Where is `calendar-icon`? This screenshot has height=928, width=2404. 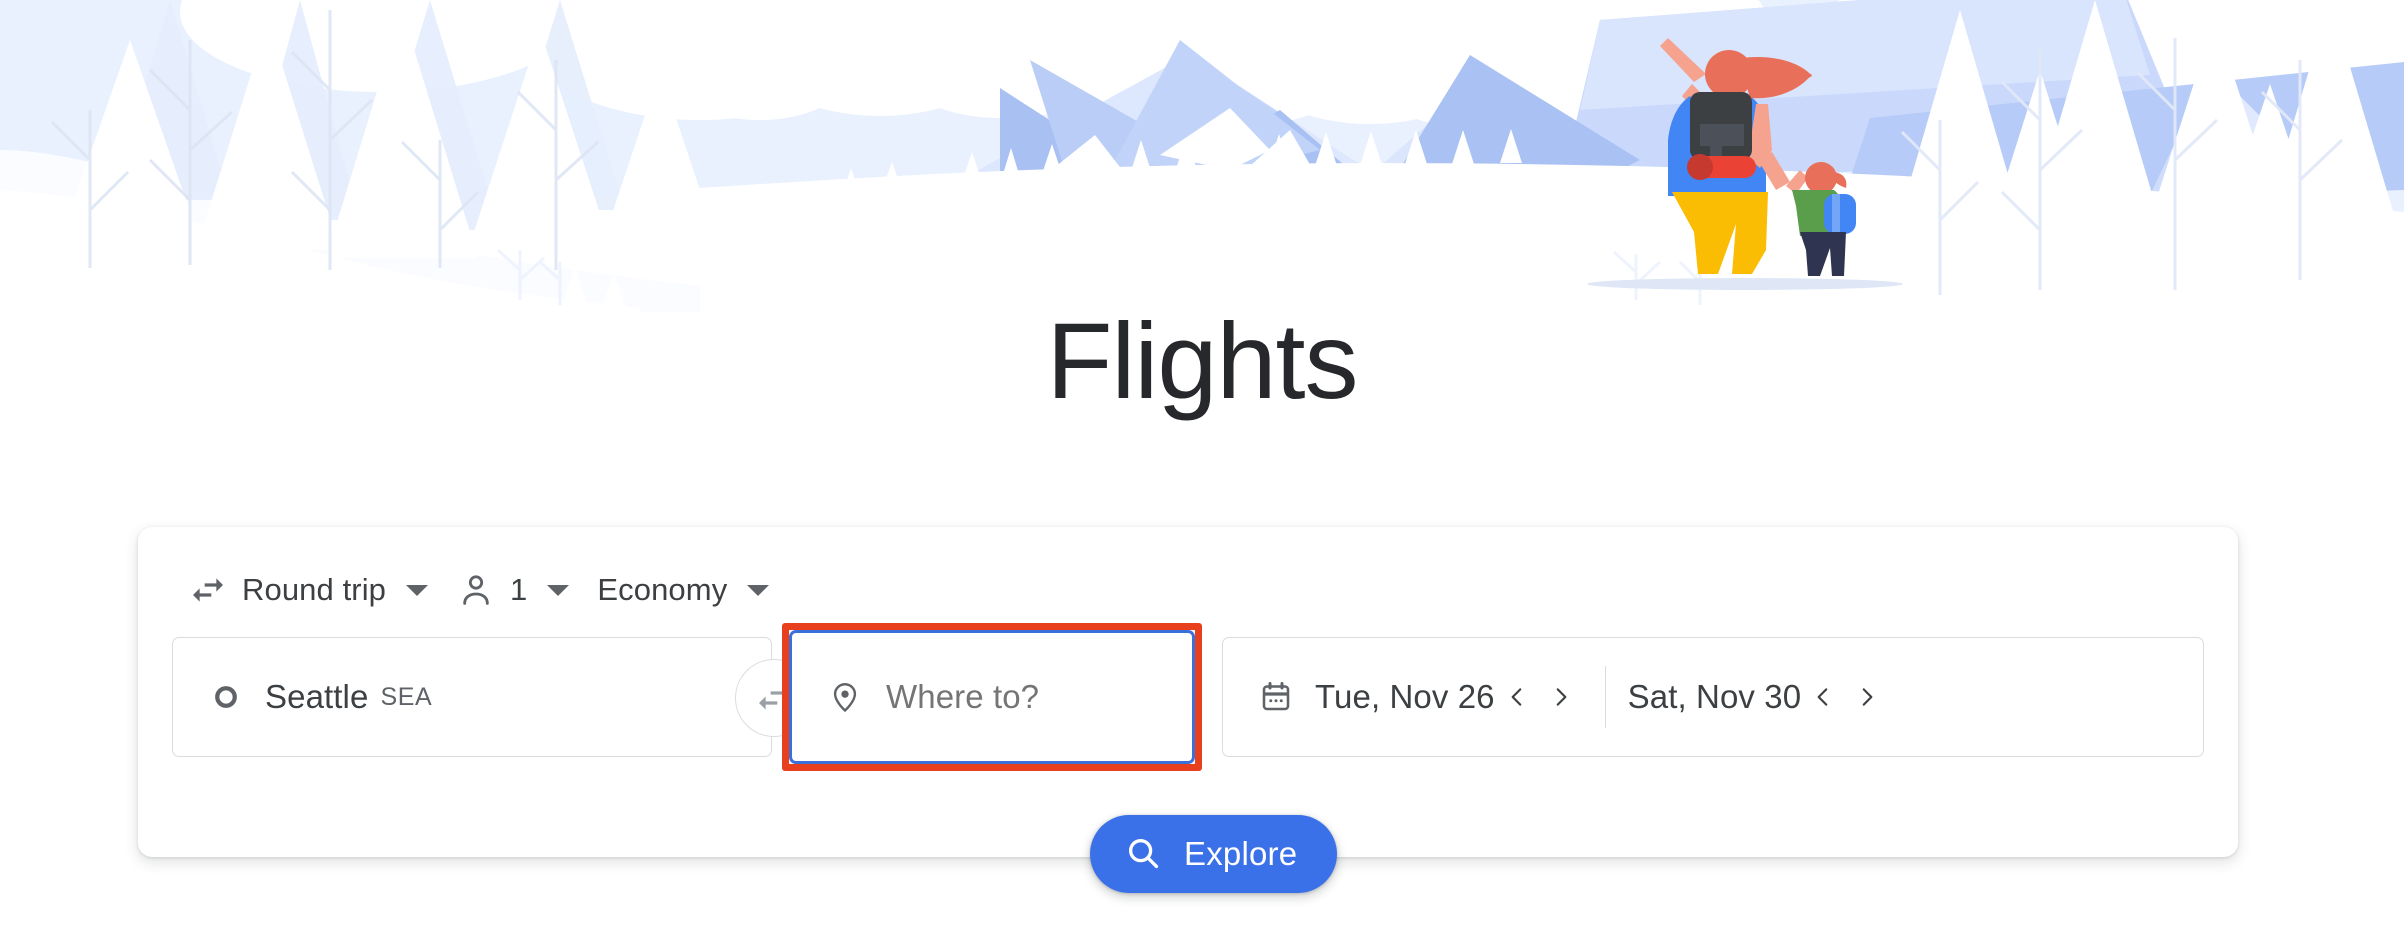 calendar-icon is located at coordinates (1276, 697).